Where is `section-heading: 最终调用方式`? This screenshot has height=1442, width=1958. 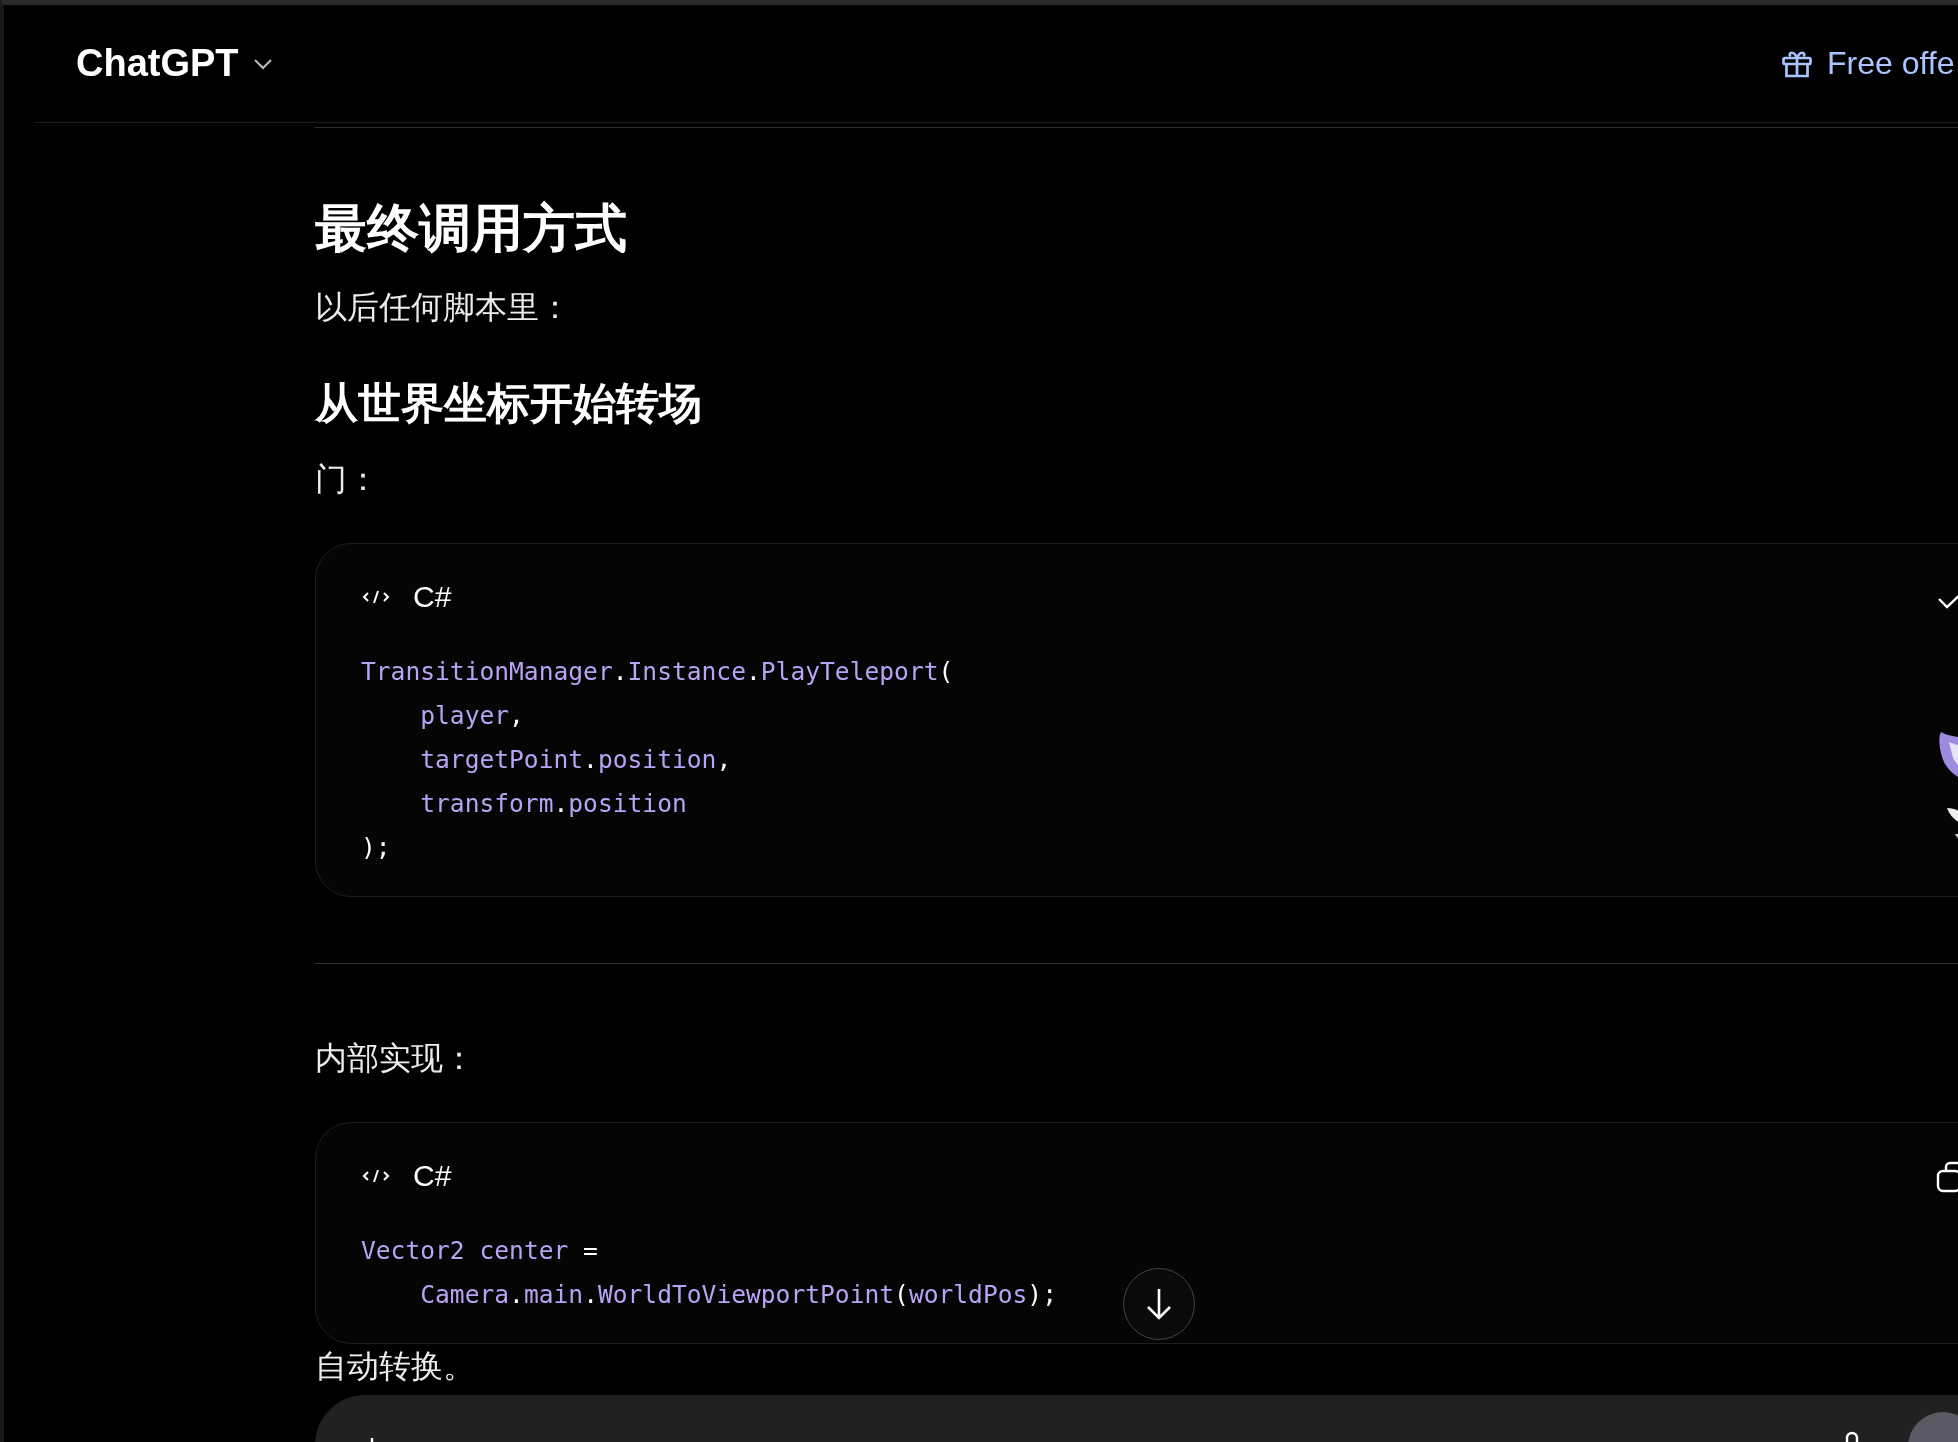
section-heading: 最终调用方式 is located at coordinates (471, 228).